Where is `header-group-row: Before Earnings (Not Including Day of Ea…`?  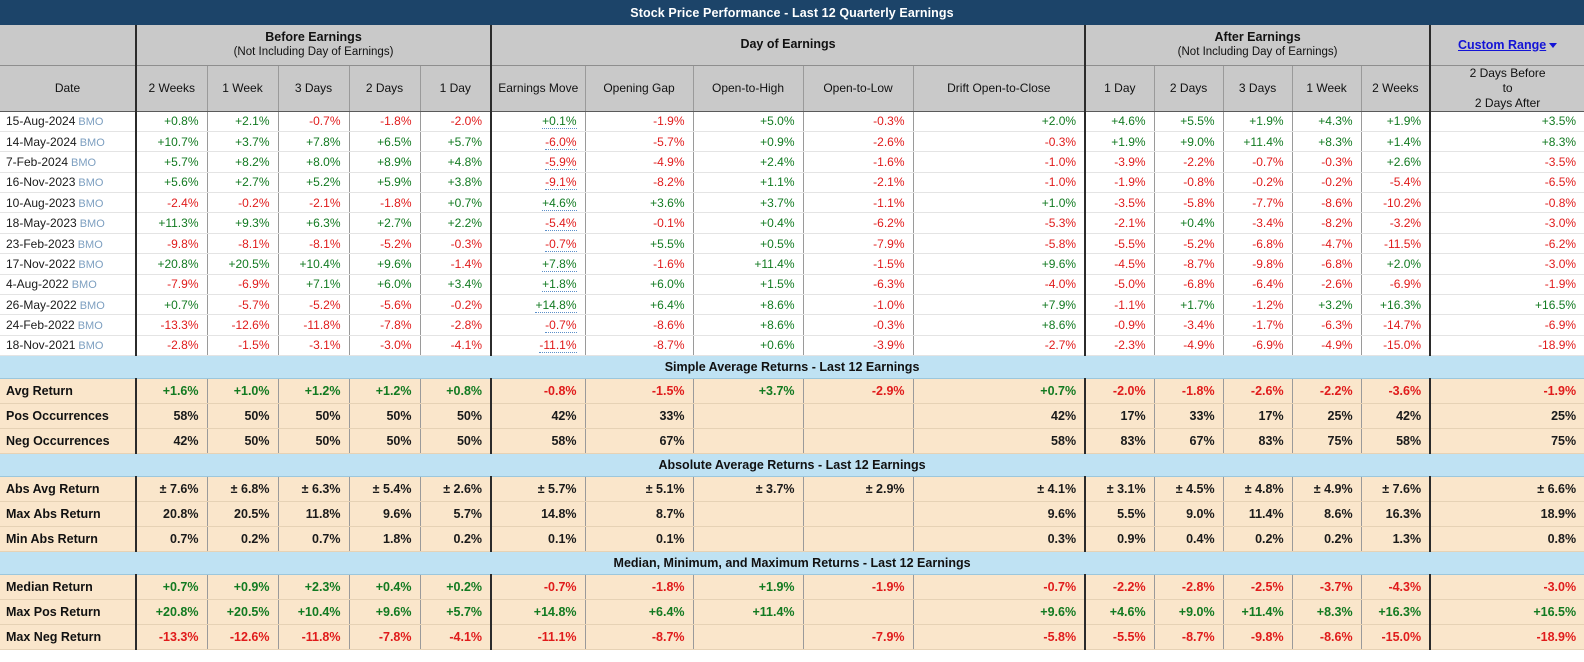
header-group-row: Before Earnings (Not Including Day of Ea… is located at coordinates (792, 45).